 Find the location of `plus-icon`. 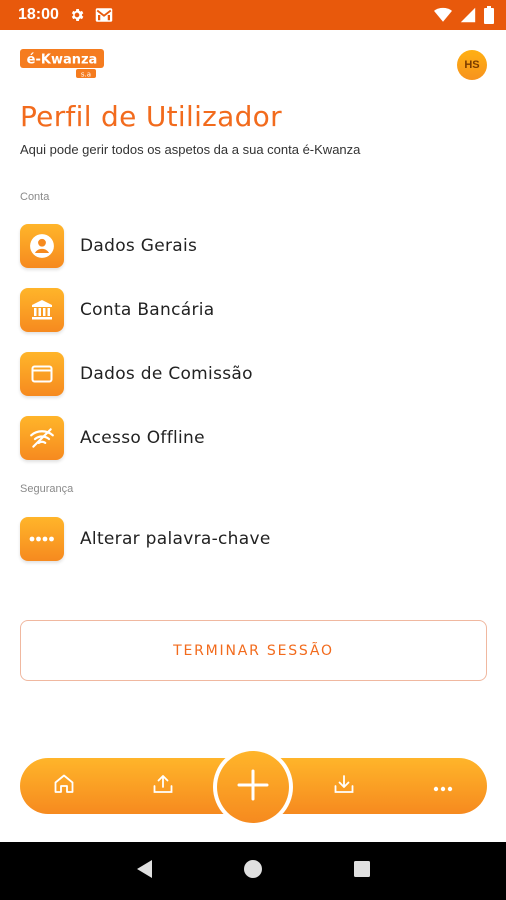

plus-icon is located at coordinates (253, 787).